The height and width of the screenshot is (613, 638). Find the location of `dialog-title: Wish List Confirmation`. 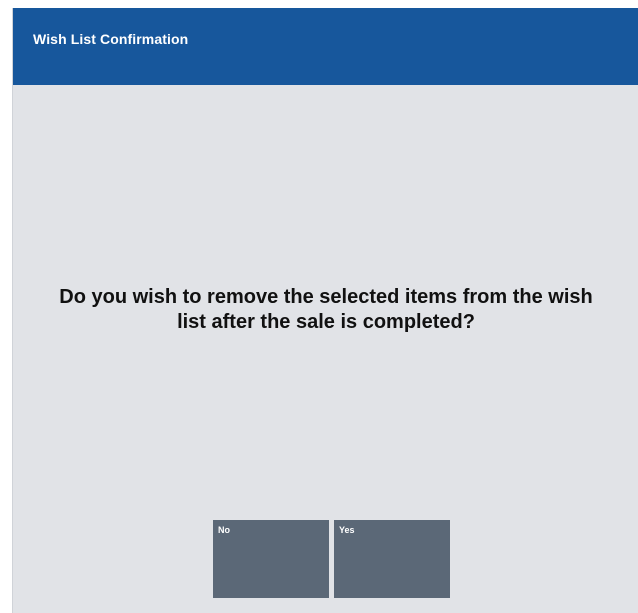

dialog-title: Wish List Confirmation is located at coordinates (111, 39).